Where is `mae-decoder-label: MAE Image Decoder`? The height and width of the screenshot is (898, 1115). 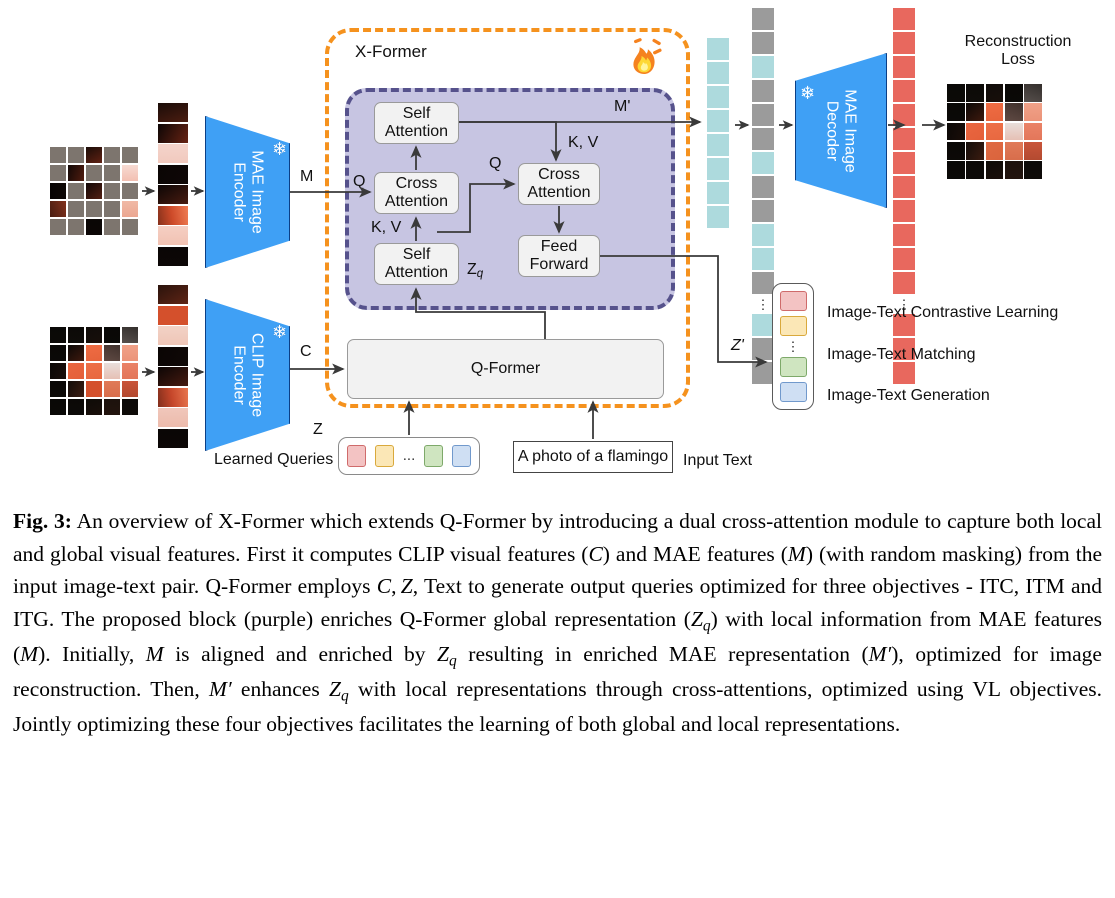 mae-decoder-label: MAE Image Decoder is located at coordinates (841, 131).